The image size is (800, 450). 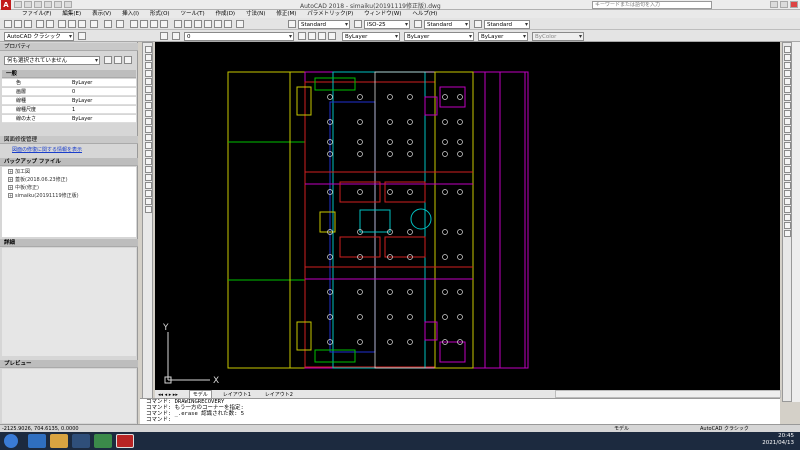 What do you see at coordinates (387, 24) in the screenshot?
I see `dim-style-select: ISO-25` at bounding box center [387, 24].